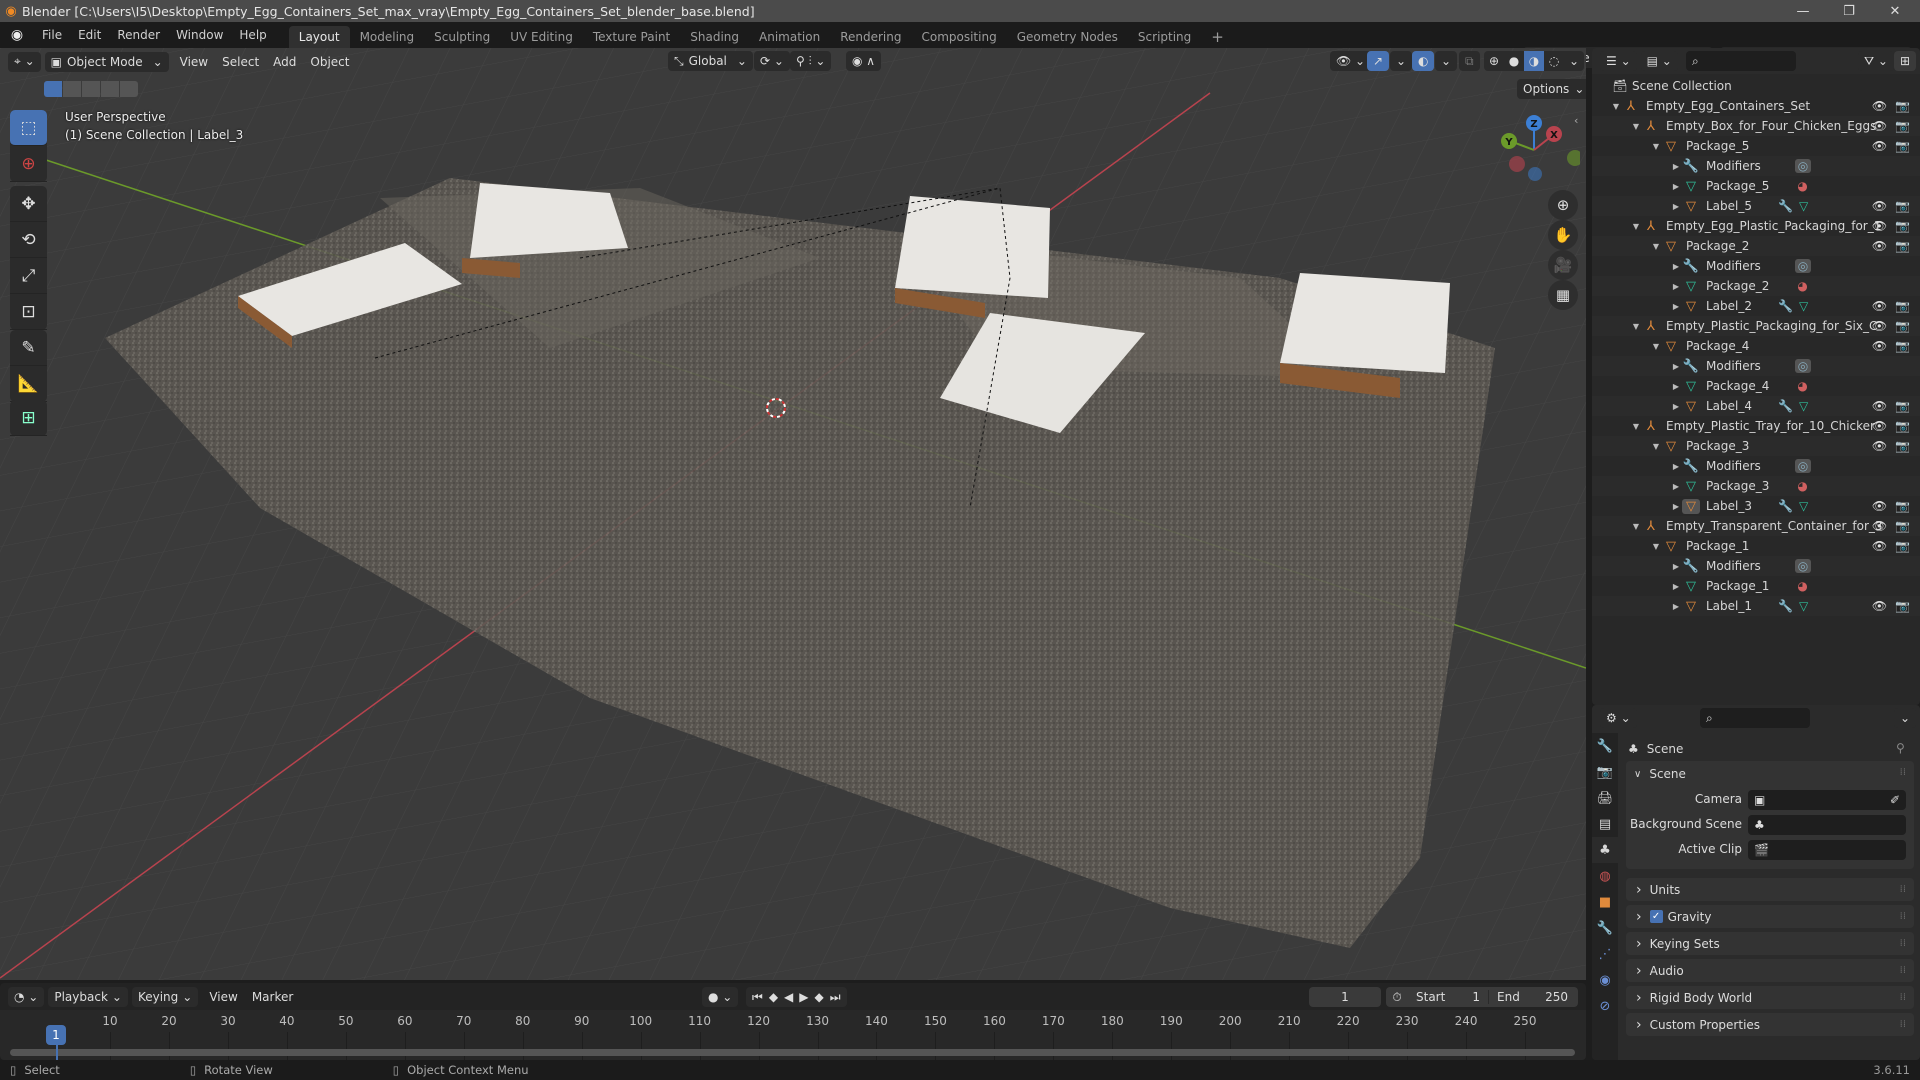 Image resolution: width=1920 pixels, height=1080 pixels. Describe the element at coordinates (28, 348) in the screenshot. I see `tool-annotate: ✎` at that location.